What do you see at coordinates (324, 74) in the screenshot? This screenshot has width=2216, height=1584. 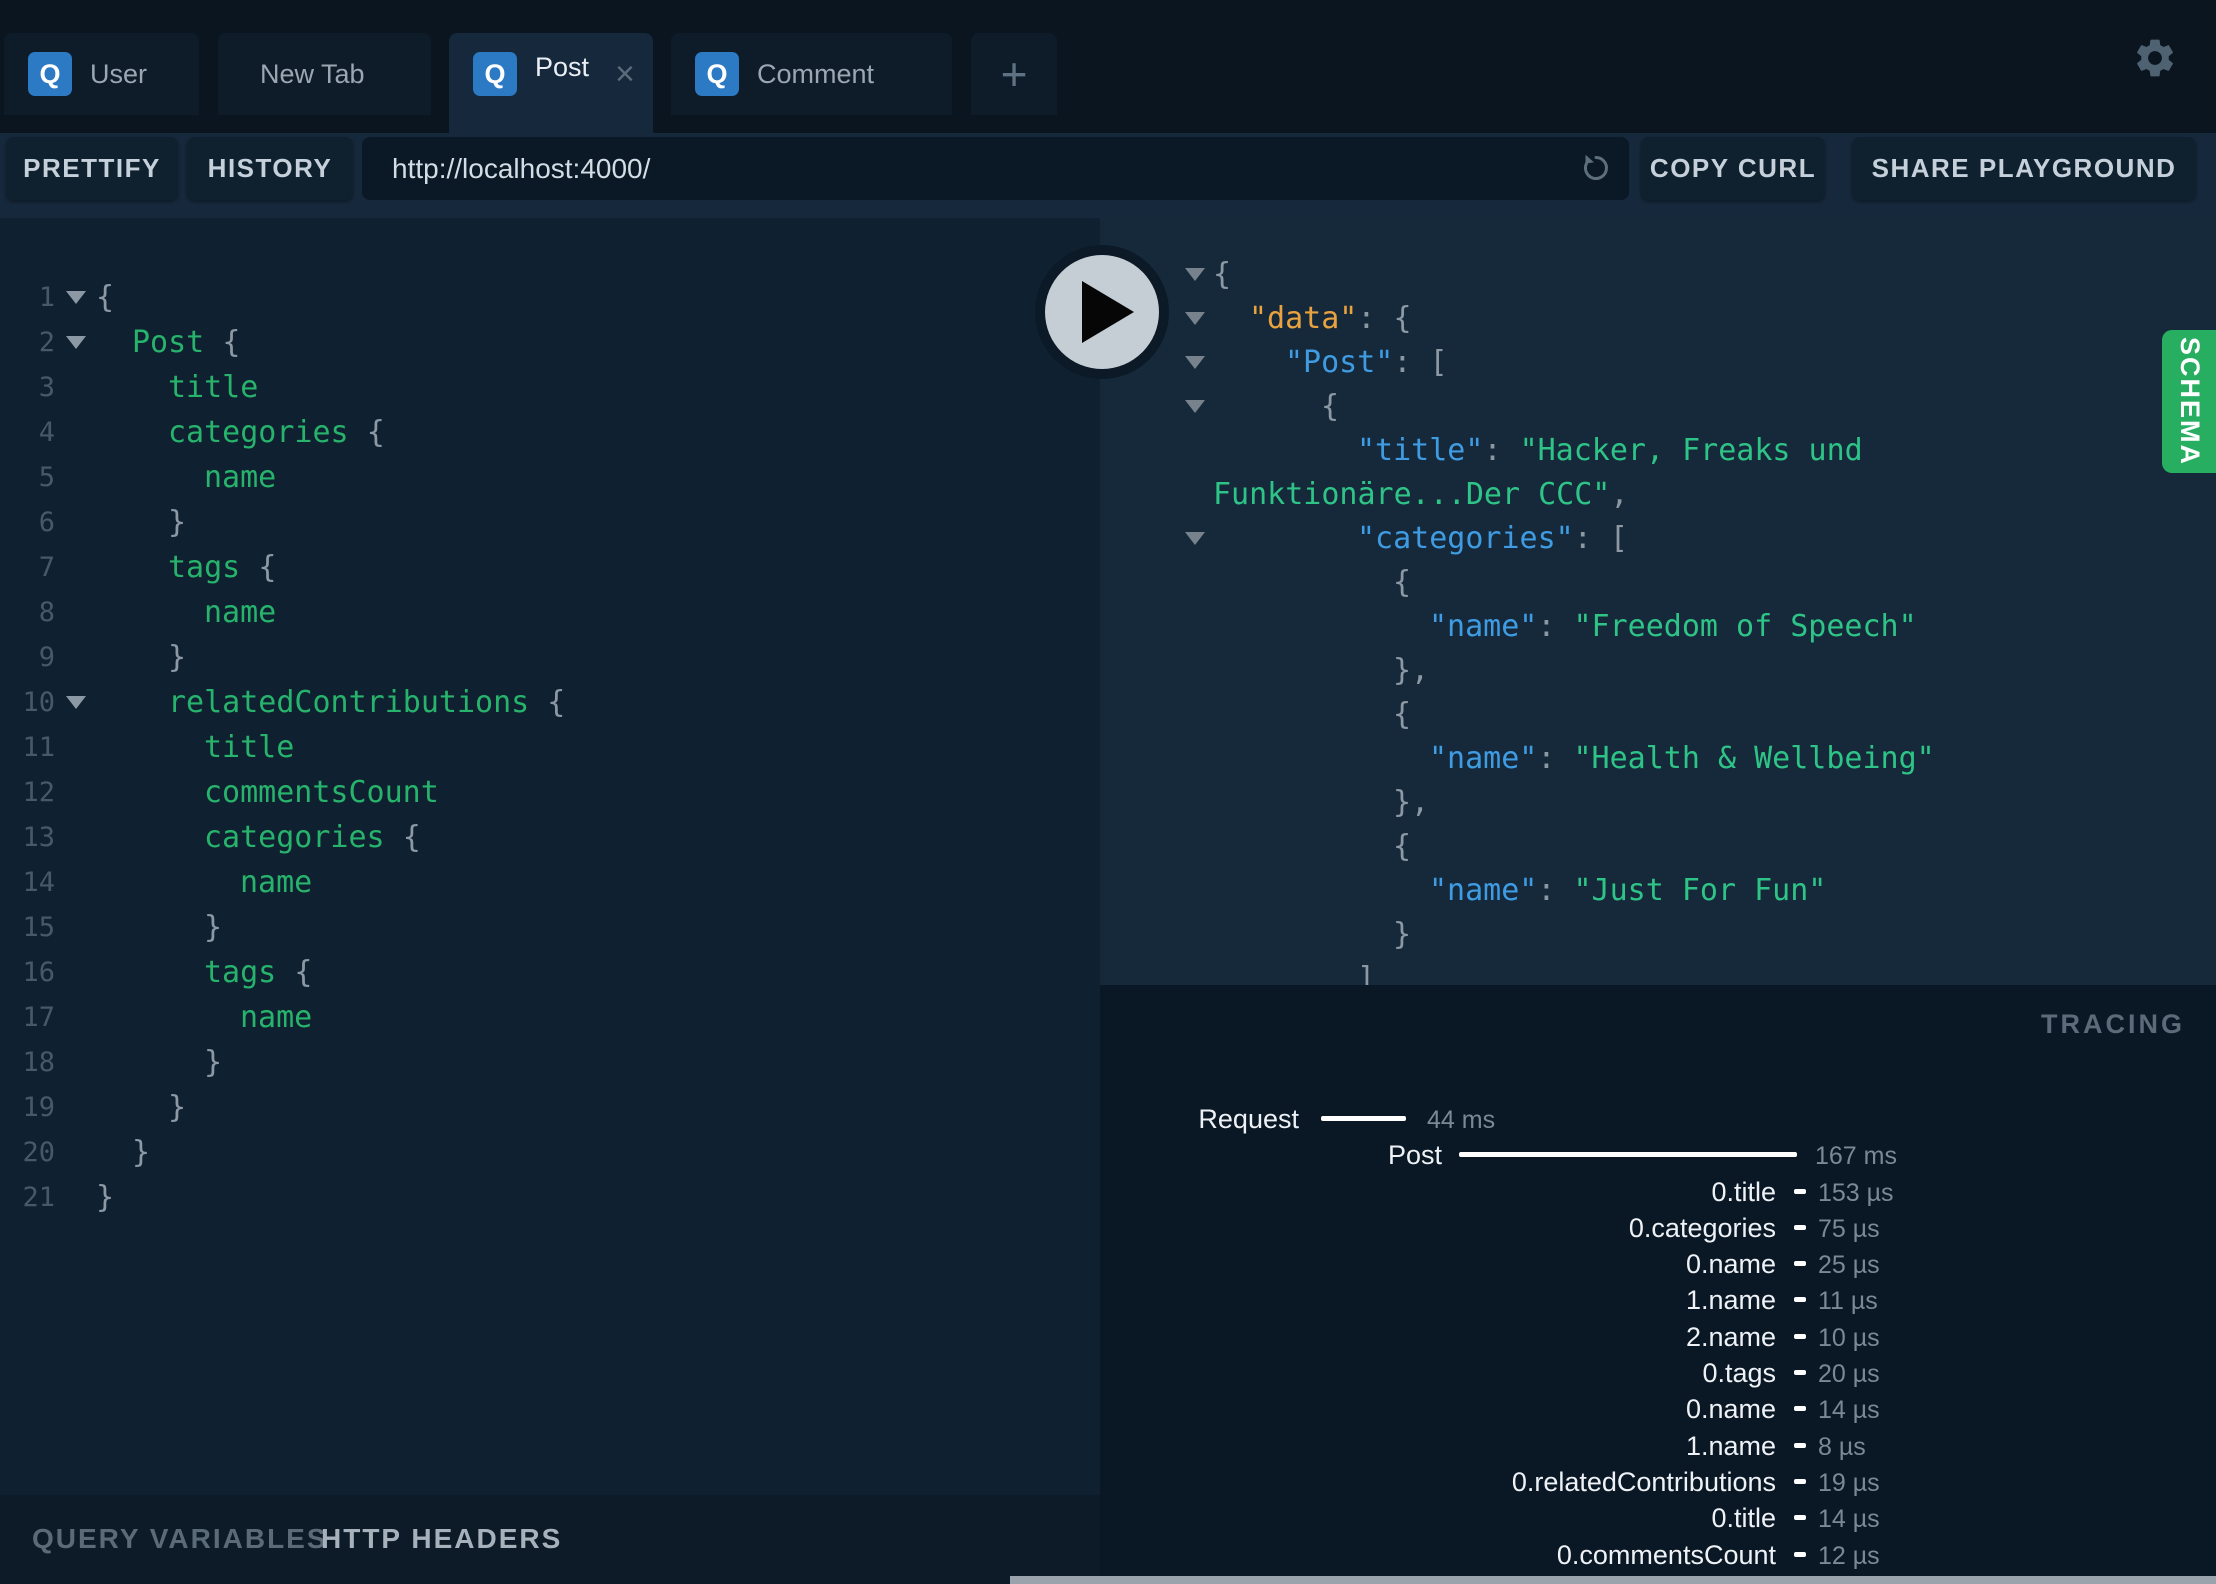 I see `tab-new-tab: New Tab` at bounding box center [324, 74].